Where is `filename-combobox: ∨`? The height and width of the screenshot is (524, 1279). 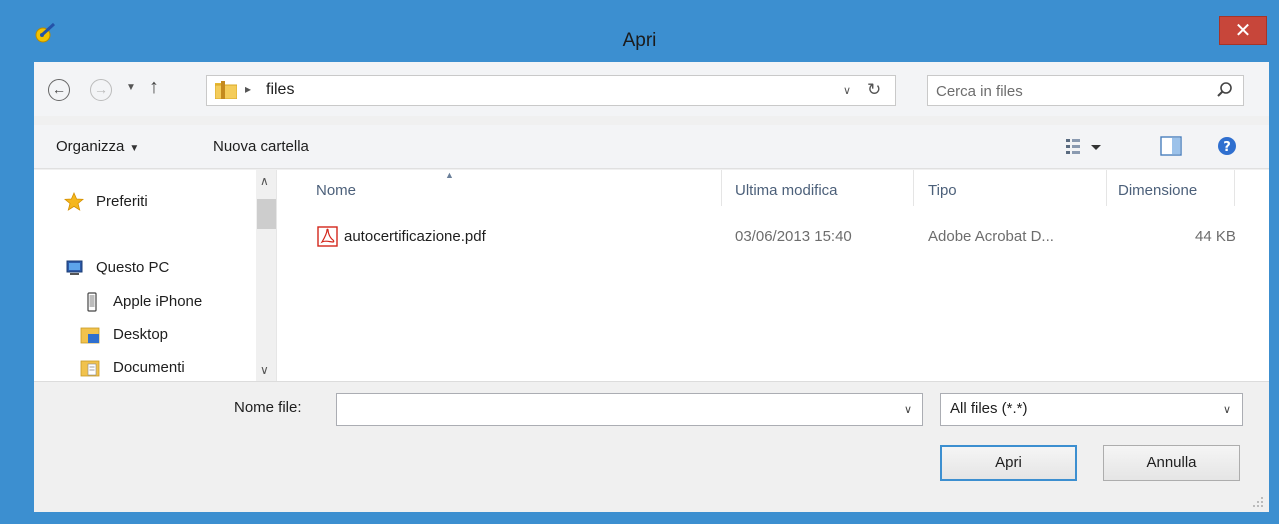 filename-combobox: ∨ is located at coordinates (629, 409).